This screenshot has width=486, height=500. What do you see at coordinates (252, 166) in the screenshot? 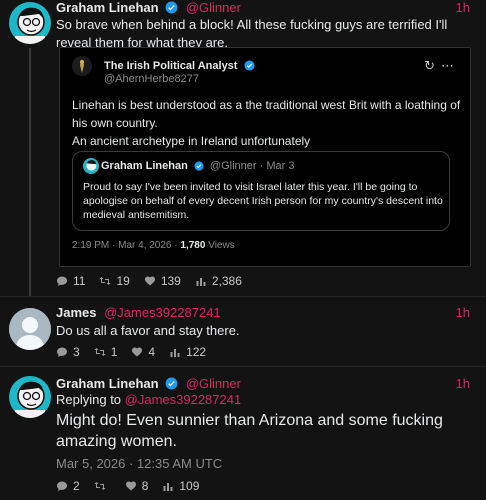
I see `nested-handle-date: @Glinner · Mar 3` at bounding box center [252, 166].